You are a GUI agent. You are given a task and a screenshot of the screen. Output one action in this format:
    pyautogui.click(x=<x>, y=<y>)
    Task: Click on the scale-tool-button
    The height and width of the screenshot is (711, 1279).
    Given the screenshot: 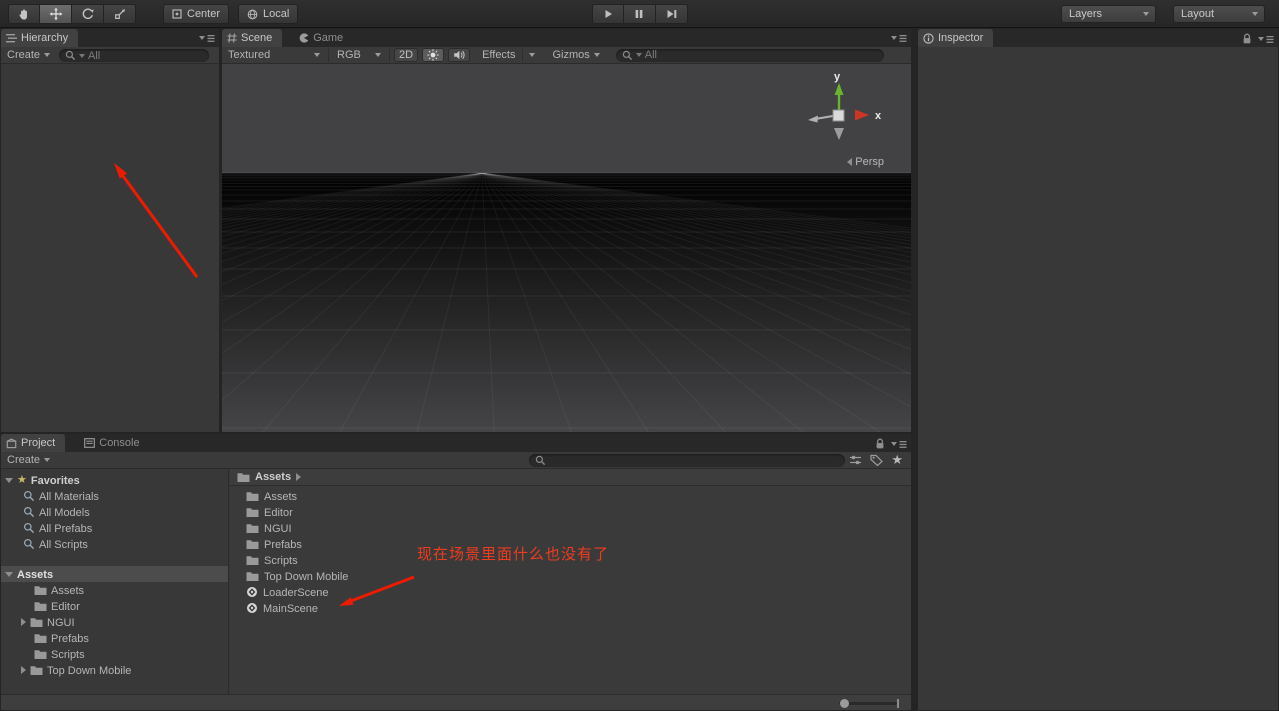 What is the action you would take?
    pyautogui.click(x=120, y=14)
    